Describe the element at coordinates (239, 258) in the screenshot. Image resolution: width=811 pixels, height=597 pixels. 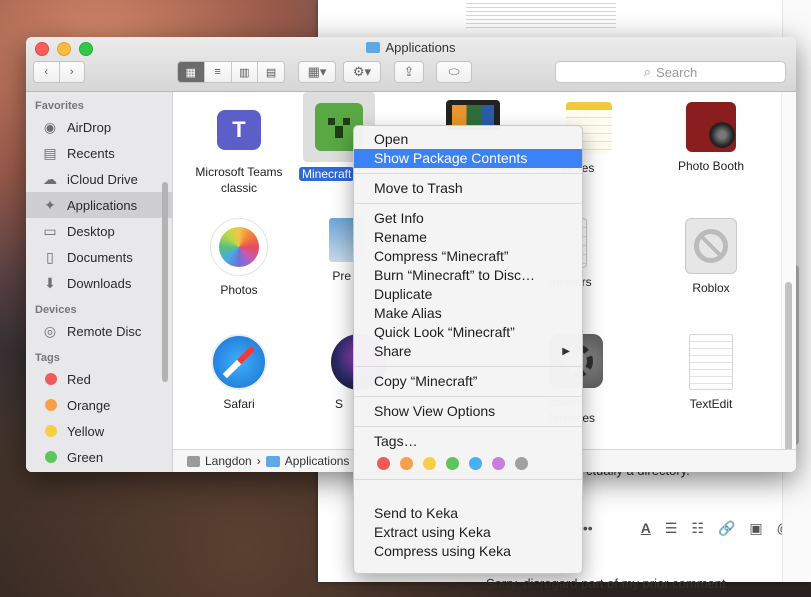
I see `app-item: Photos` at that location.